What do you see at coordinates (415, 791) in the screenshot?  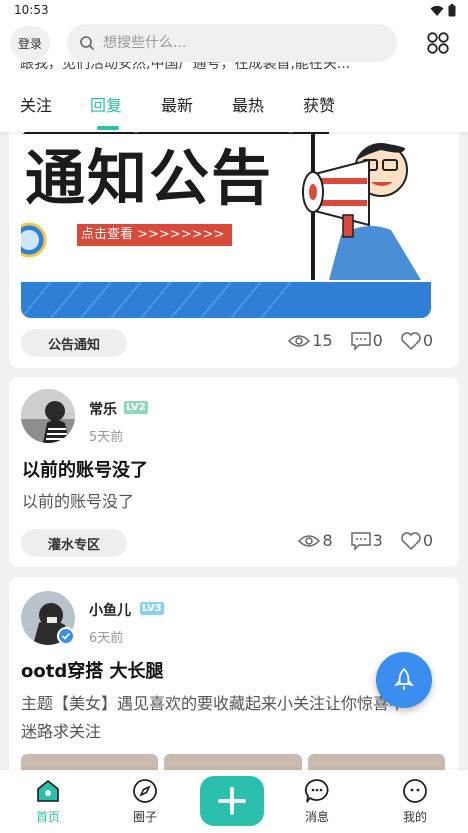 I see `profile-icon` at bounding box center [415, 791].